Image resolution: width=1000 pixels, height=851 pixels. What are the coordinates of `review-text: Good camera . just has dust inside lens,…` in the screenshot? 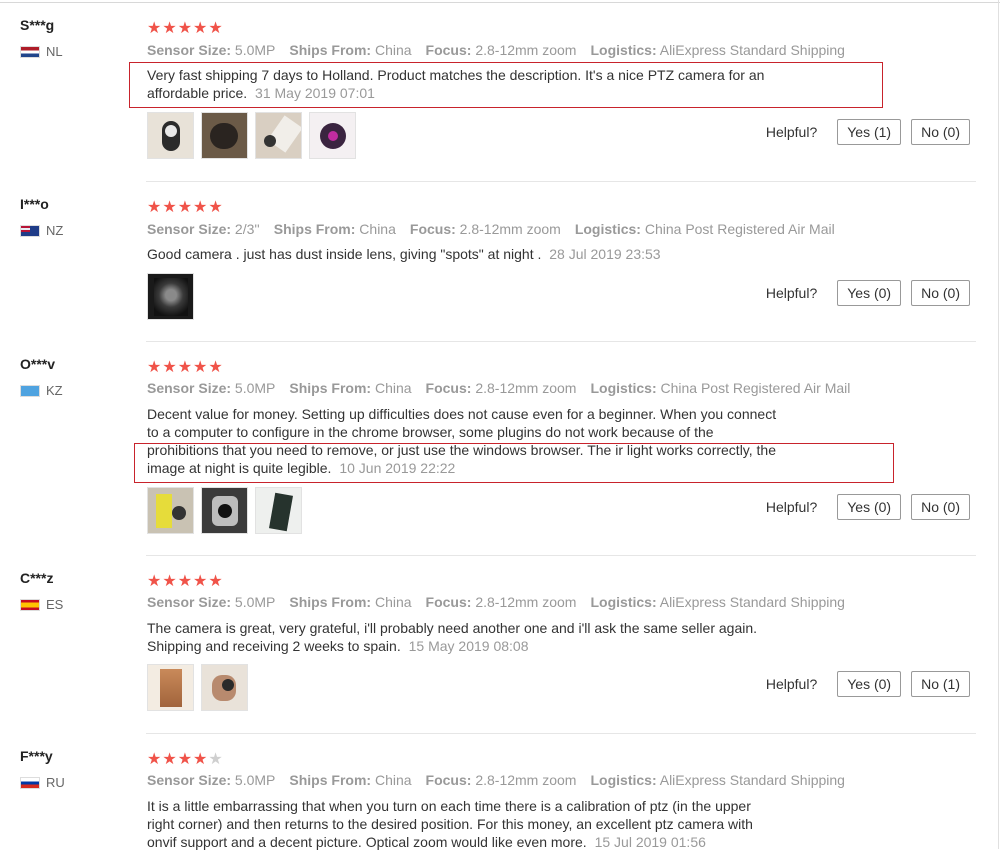 It's located at (404, 254).